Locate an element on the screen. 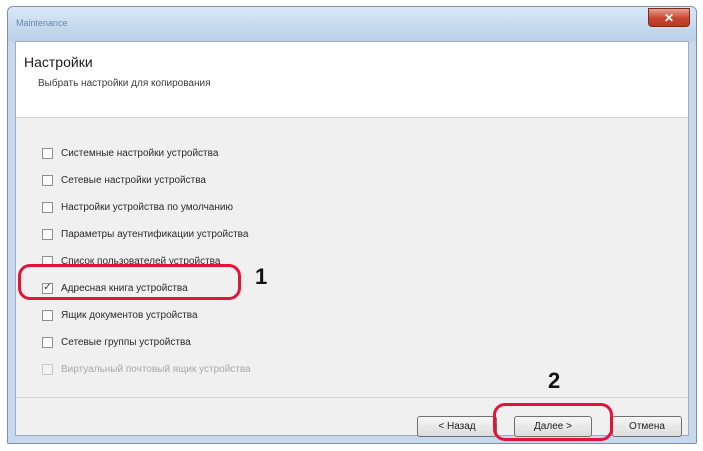 This screenshot has width=703, height=451. option-default-settings: Настройки устройства по умолчанию is located at coordinates (137, 207).